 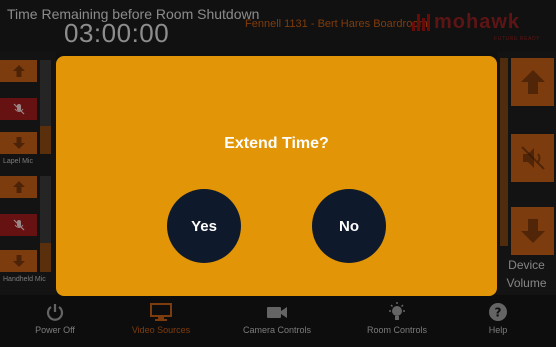 I want to click on dialog-title: Extend Time?, so click(x=276, y=143).